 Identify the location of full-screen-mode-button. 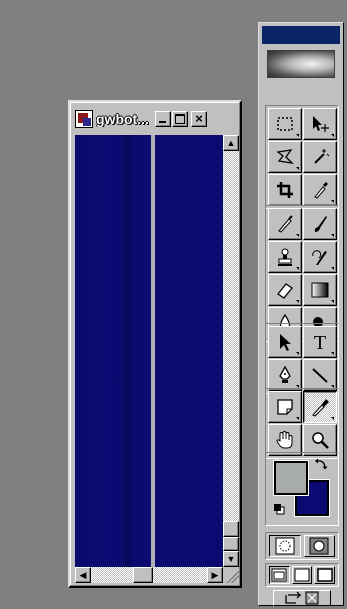
(325, 575).